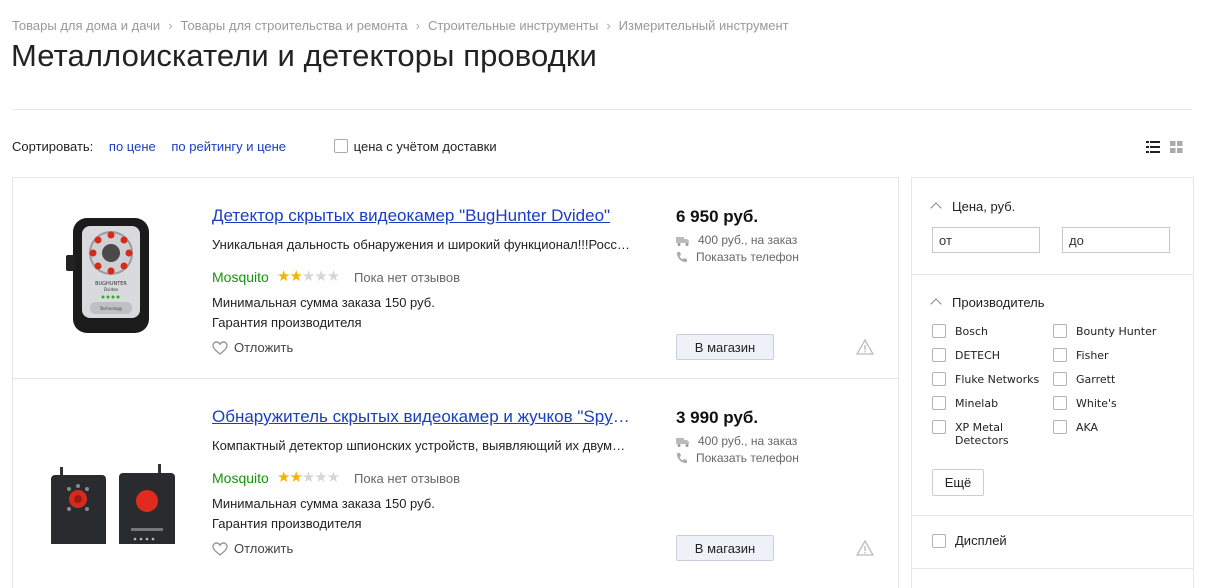 The image size is (1206, 588). Describe the element at coordinates (425, 146) in the screenshot. I see `delivery-price-label: цена с учётом доставки` at that location.